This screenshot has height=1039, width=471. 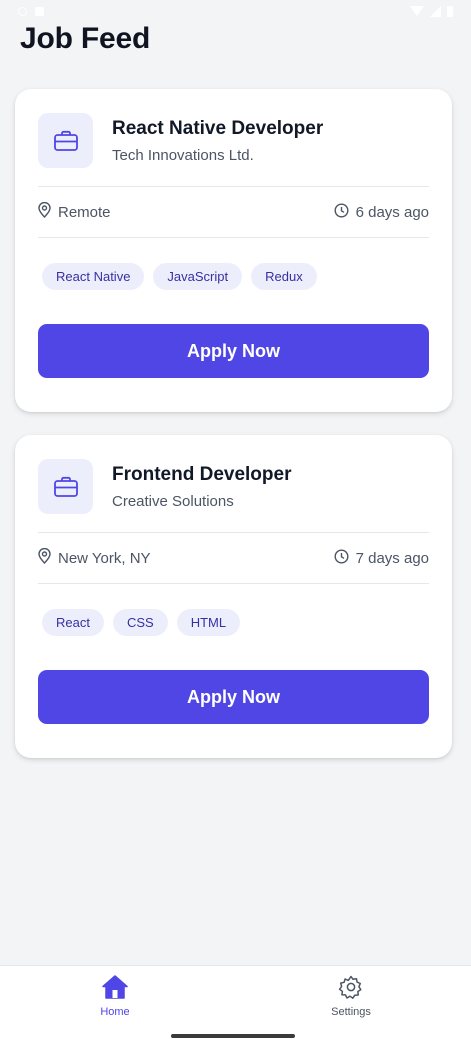 What do you see at coordinates (85, 38) in the screenshot?
I see `page-title: Job Feed` at bounding box center [85, 38].